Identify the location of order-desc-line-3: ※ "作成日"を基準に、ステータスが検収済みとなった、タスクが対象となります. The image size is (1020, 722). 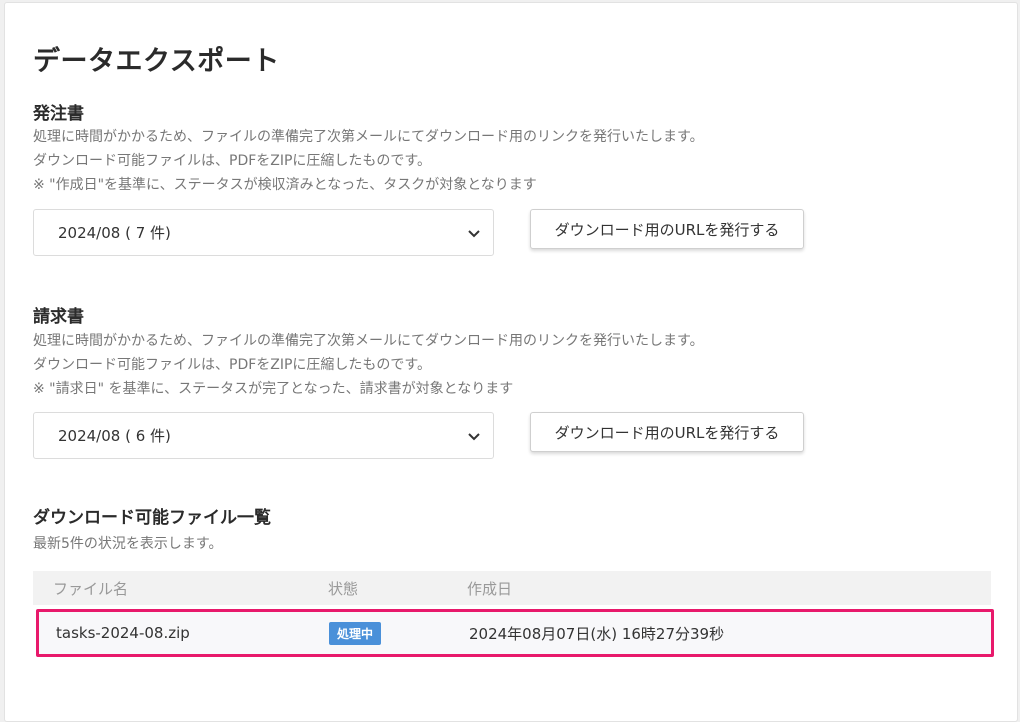
(285, 185).